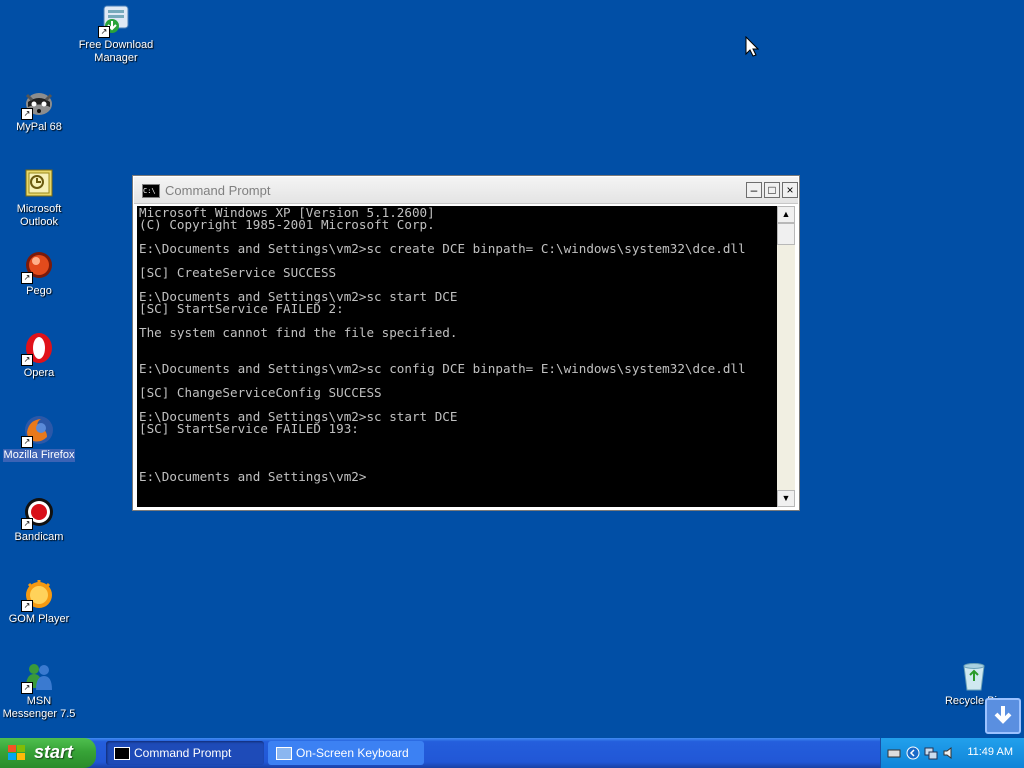 This screenshot has width=1024, height=768. Describe the element at coordinates (786, 214) in the screenshot. I see `scroll-up-arrow-icon: ▲` at that location.